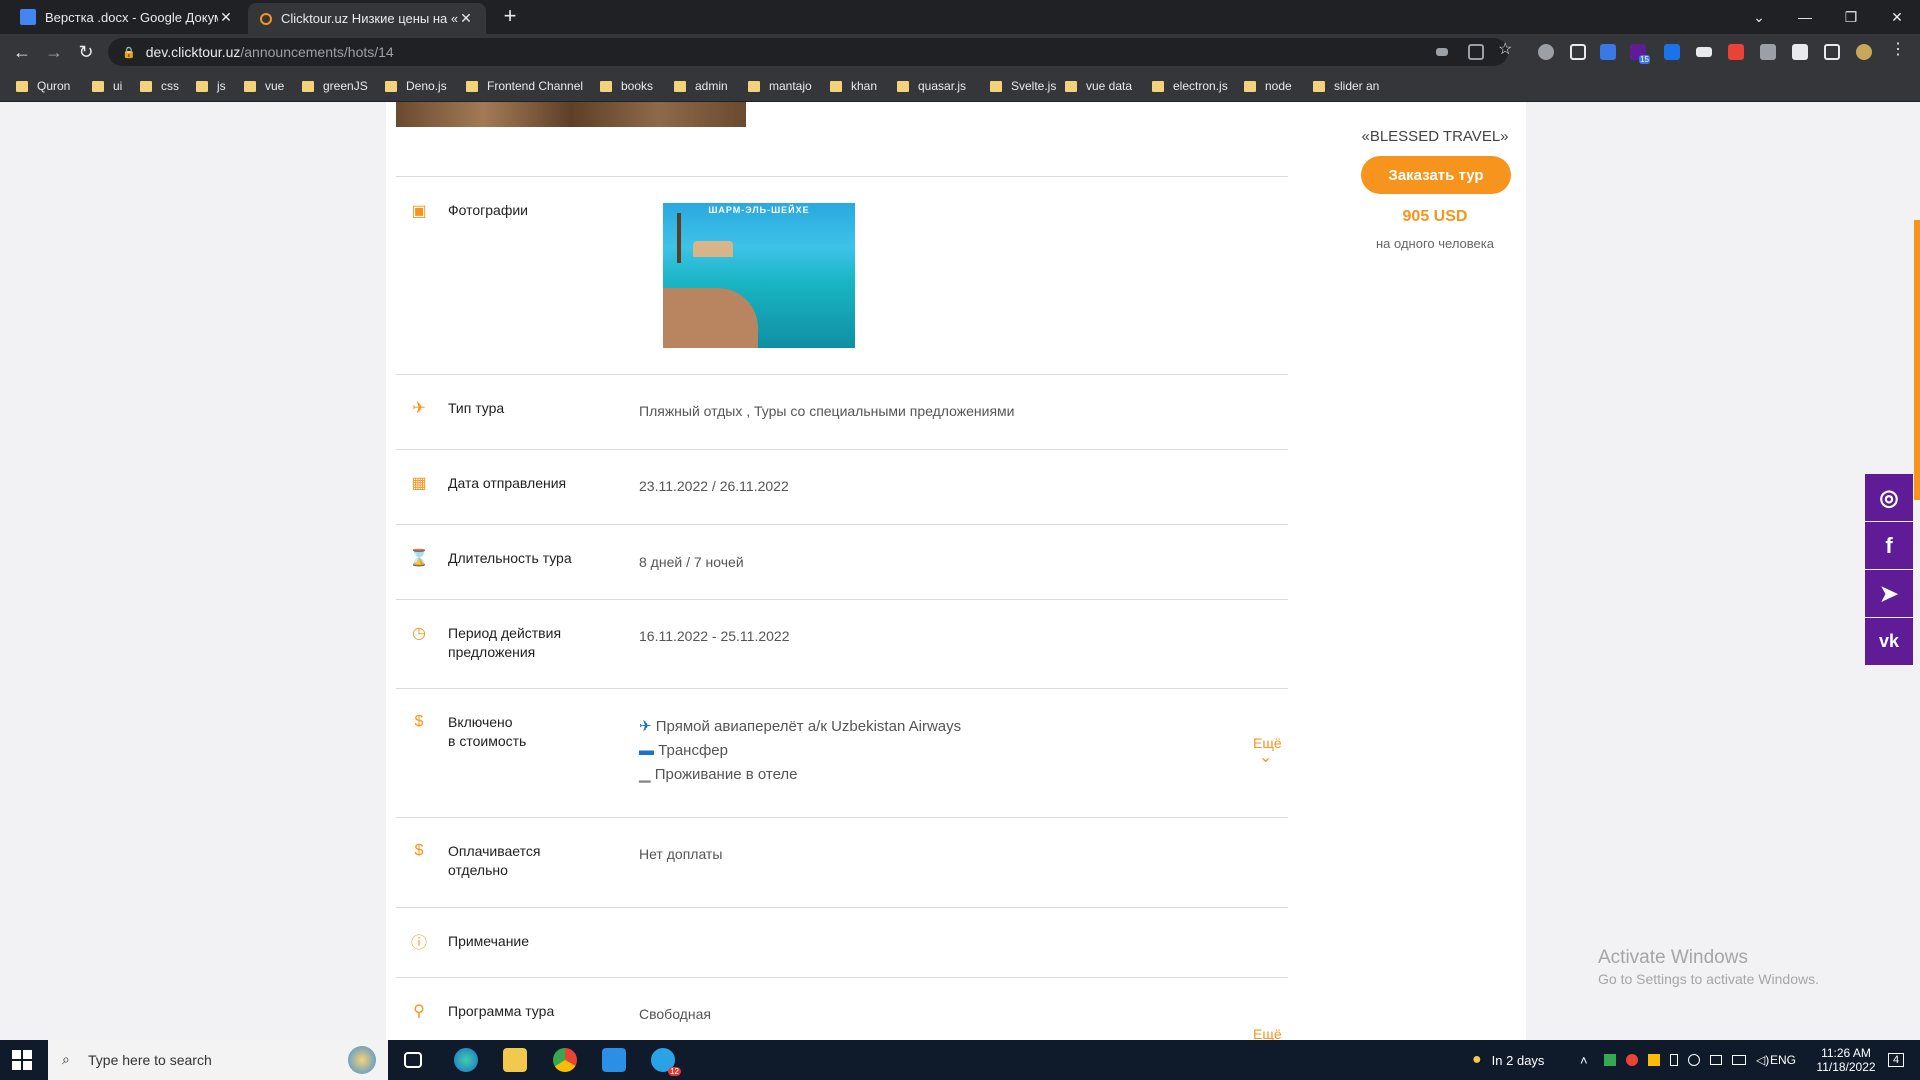 This screenshot has width=1920, height=1080. Describe the element at coordinates (413, 1060) in the screenshot. I see `task-view-icon` at that location.